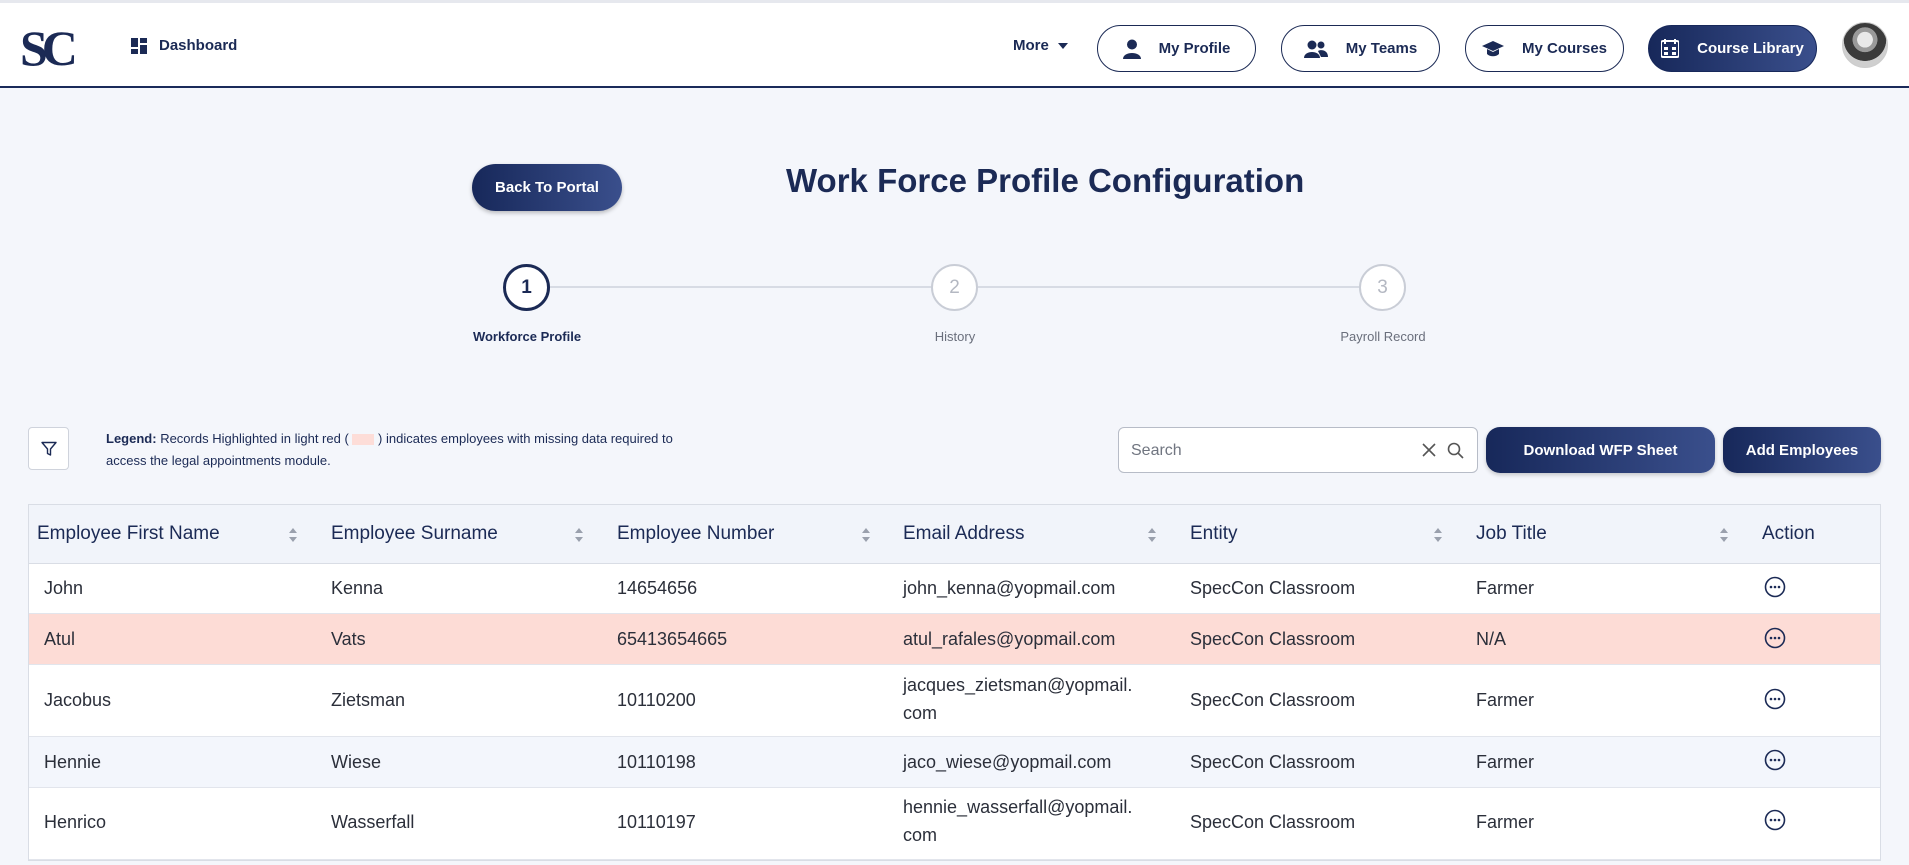  Describe the element at coordinates (1670, 48) in the screenshot. I see `library-icon` at that location.